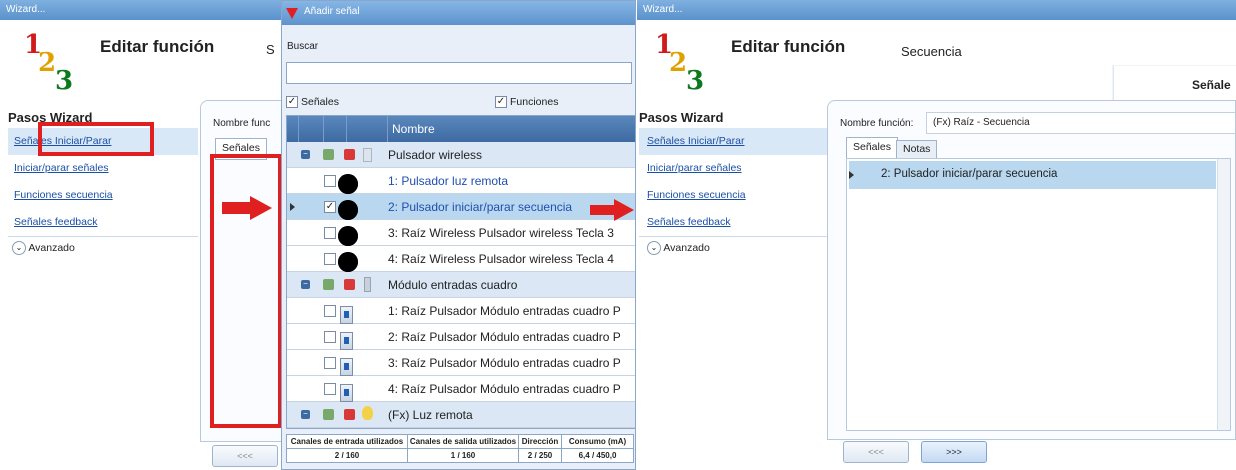  What do you see at coordinates (461, 285) in the screenshot?
I see `group-row: − Módulo entradas cuadro` at bounding box center [461, 285].